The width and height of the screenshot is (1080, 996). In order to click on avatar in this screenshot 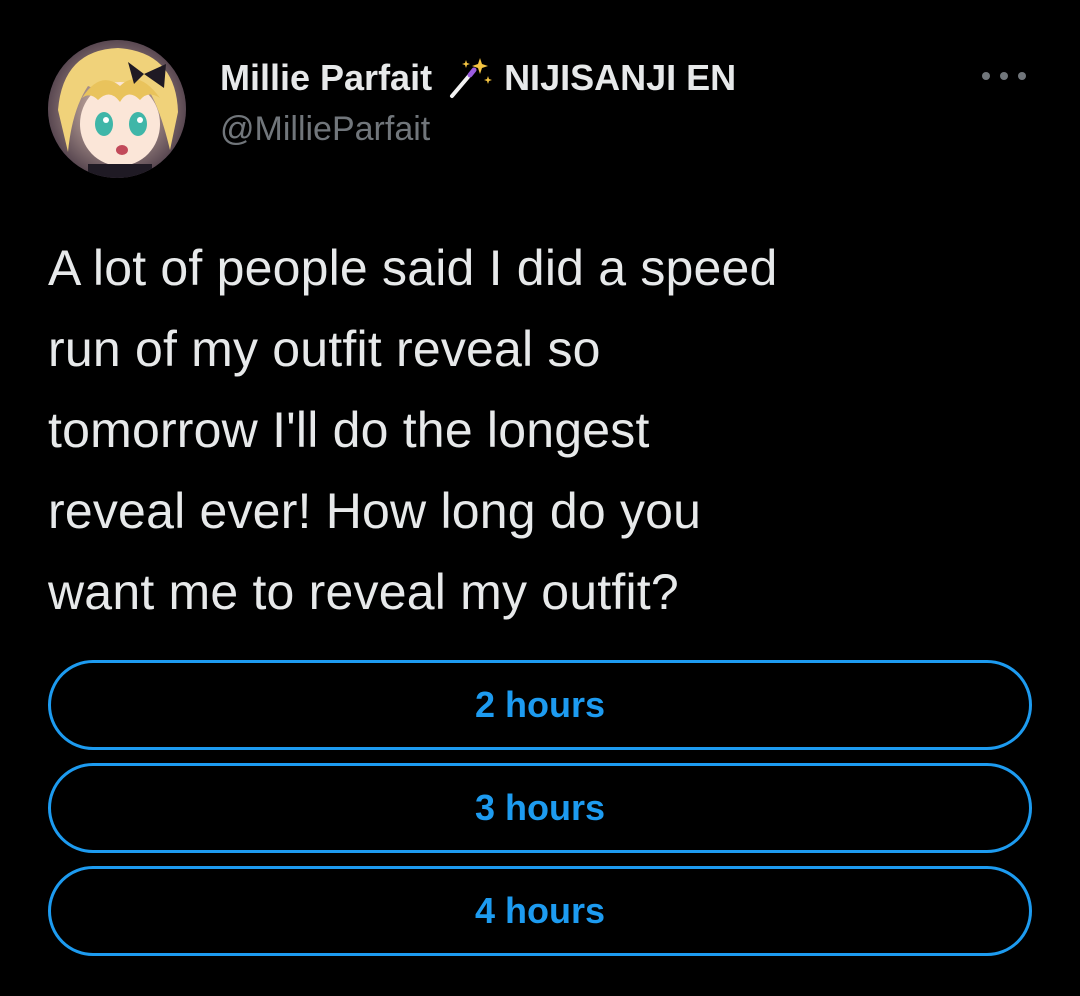, I will do `click(117, 109)`.